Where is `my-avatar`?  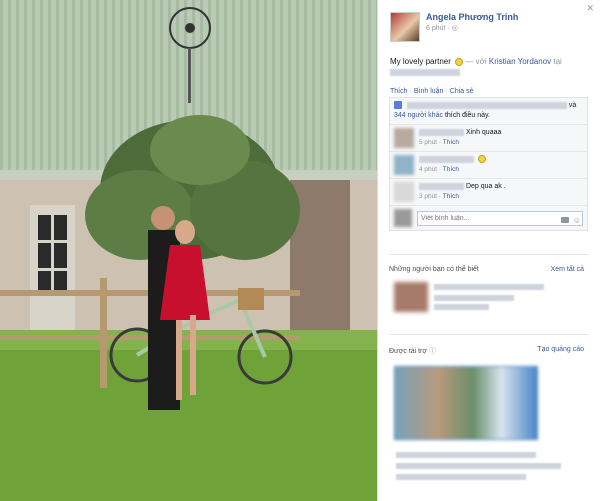
my-avatar is located at coordinates (403, 218).